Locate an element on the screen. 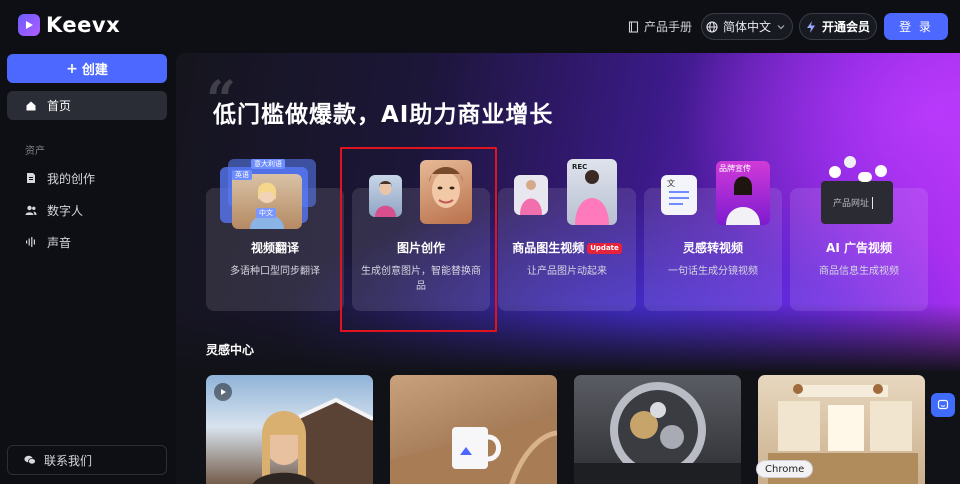 Image resolution: width=960 pixels, height=484 pixels. product-manual-label: 产品手册 is located at coordinates (668, 27).